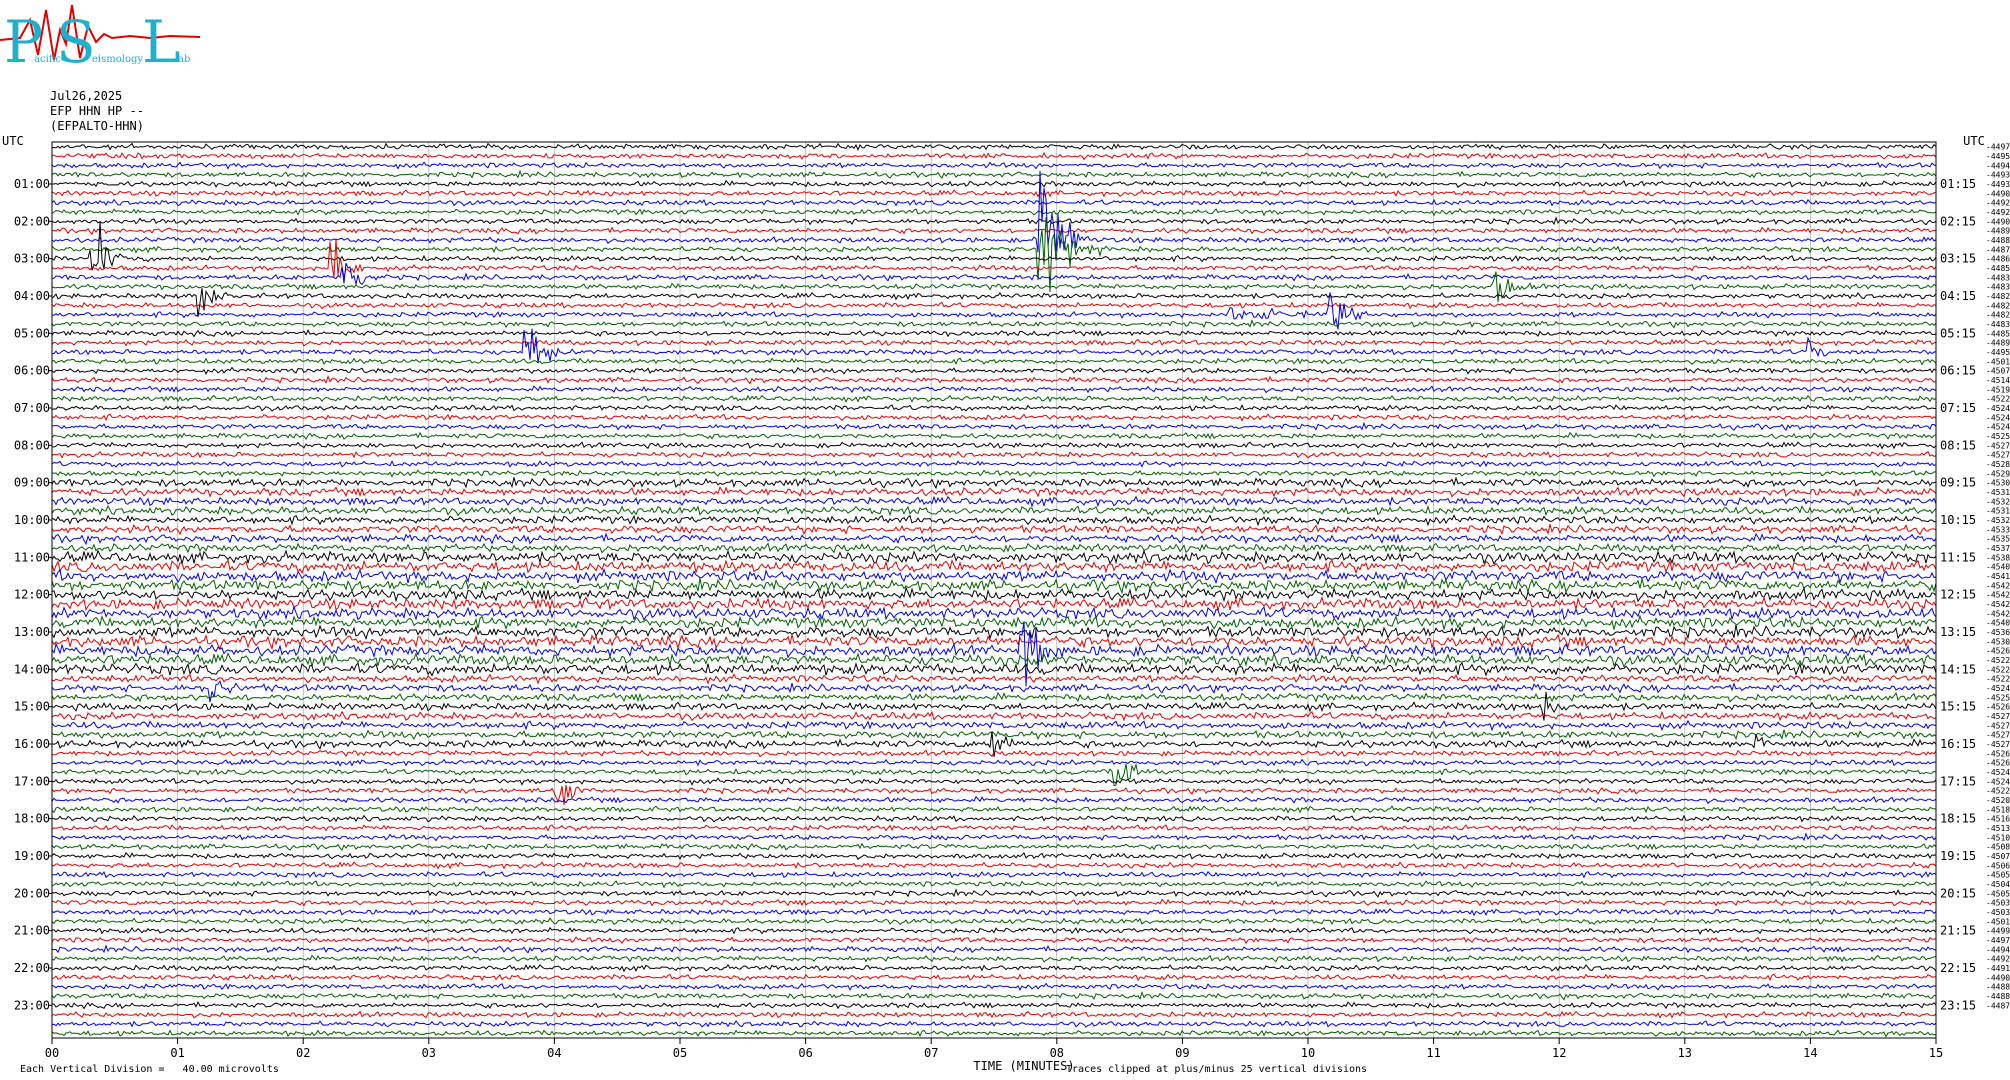 The width and height of the screenshot is (2010, 1080). Describe the element at coordinates (1958, 296) in the screenshot. I see `right-hour-label: 04:15` at that location.